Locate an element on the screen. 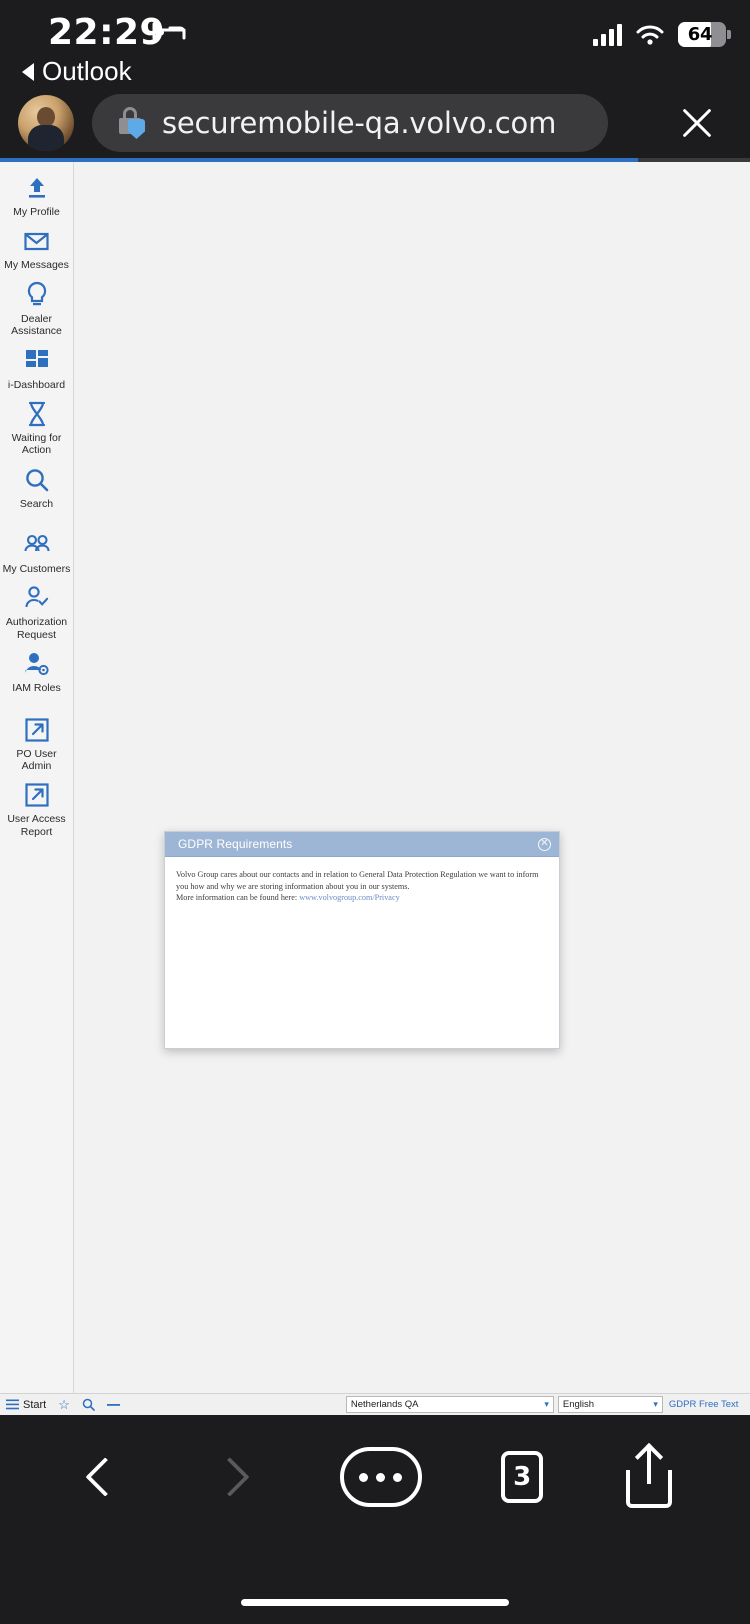 This screenshot has width=750, height=1624. country-select-value: Netherlands QA is located at coordinates (384, 1404).